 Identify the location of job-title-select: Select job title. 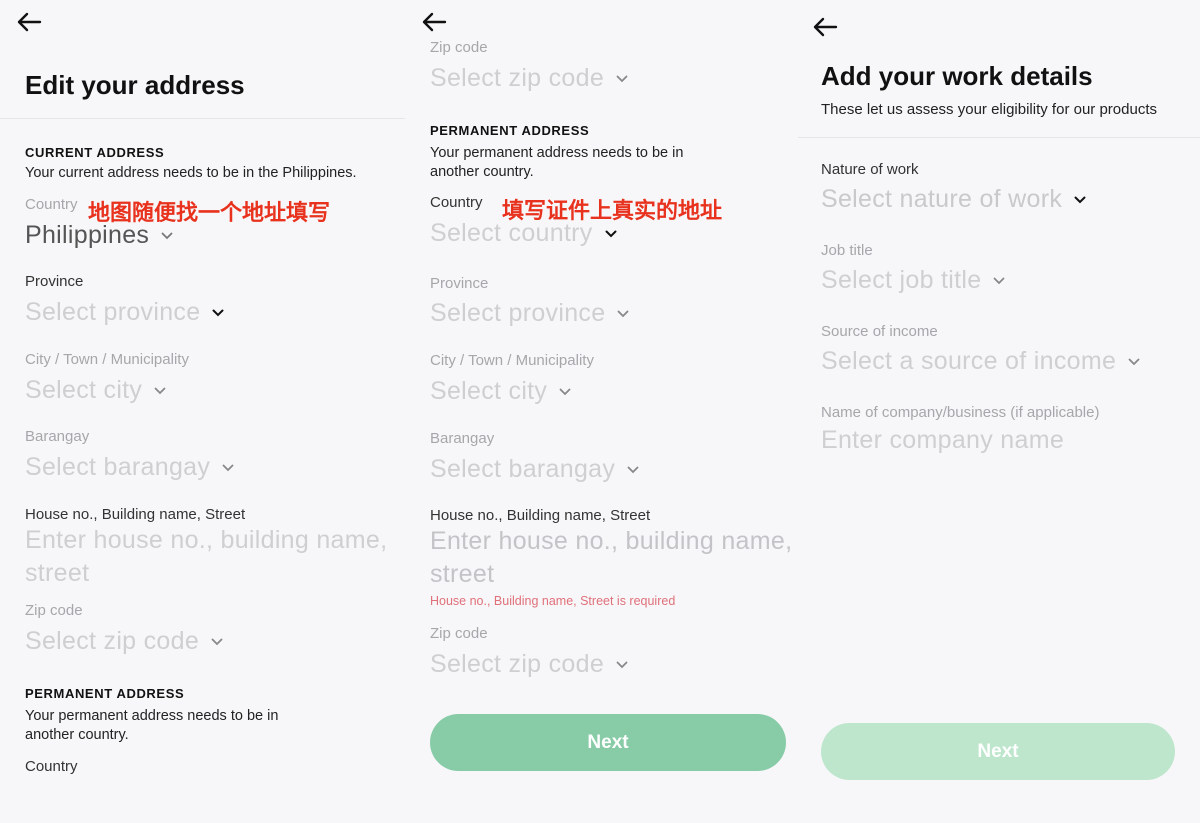
(913, 280).